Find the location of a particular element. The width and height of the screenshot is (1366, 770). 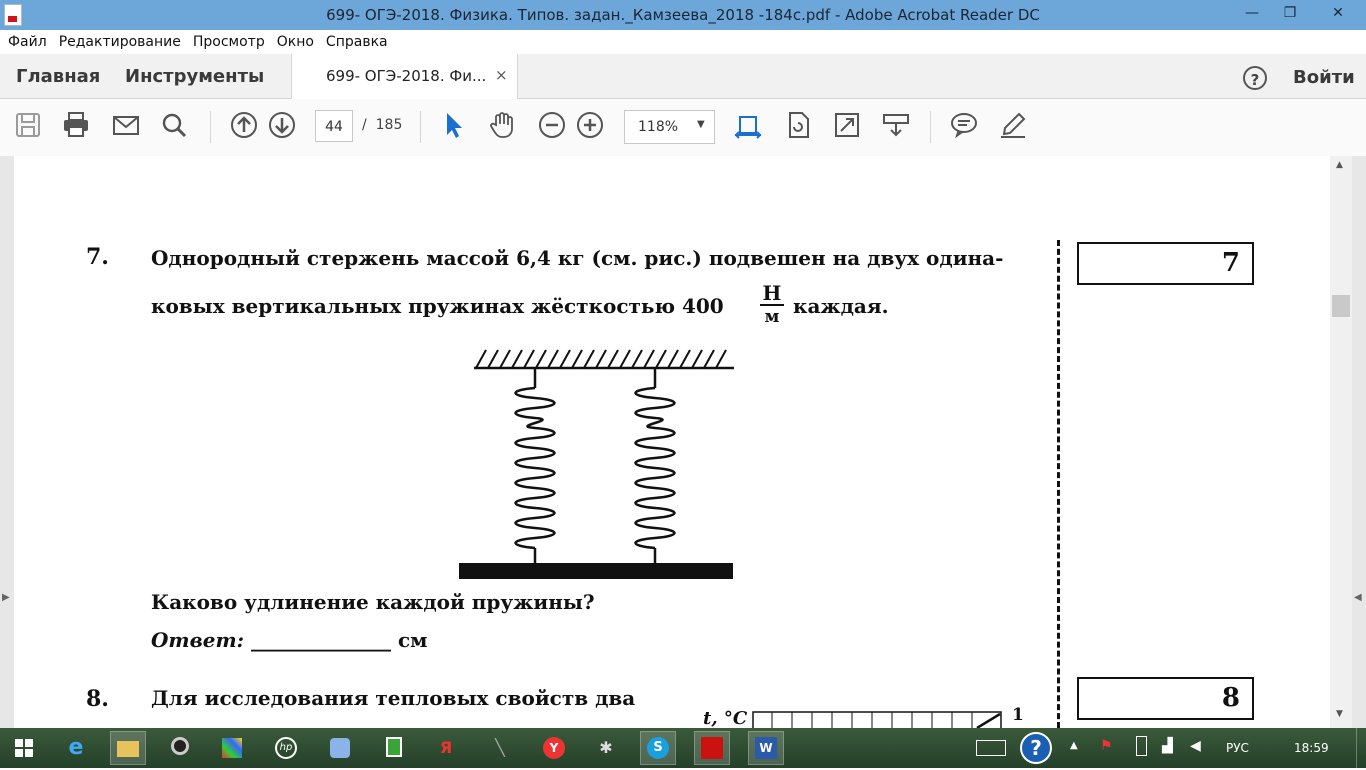

graph-grid is located at coordinates (877, 719).